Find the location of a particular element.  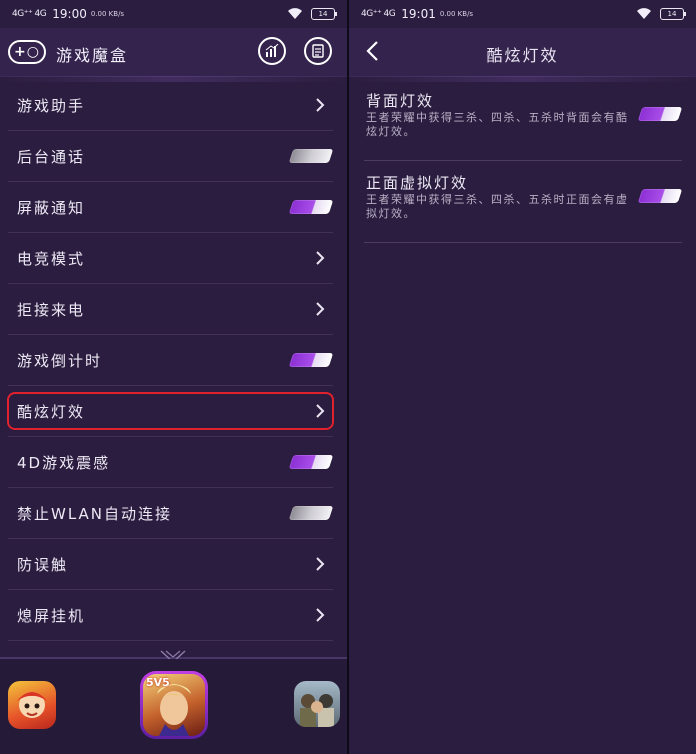

row-label: 防误触 is located at coordinates (43, 564).